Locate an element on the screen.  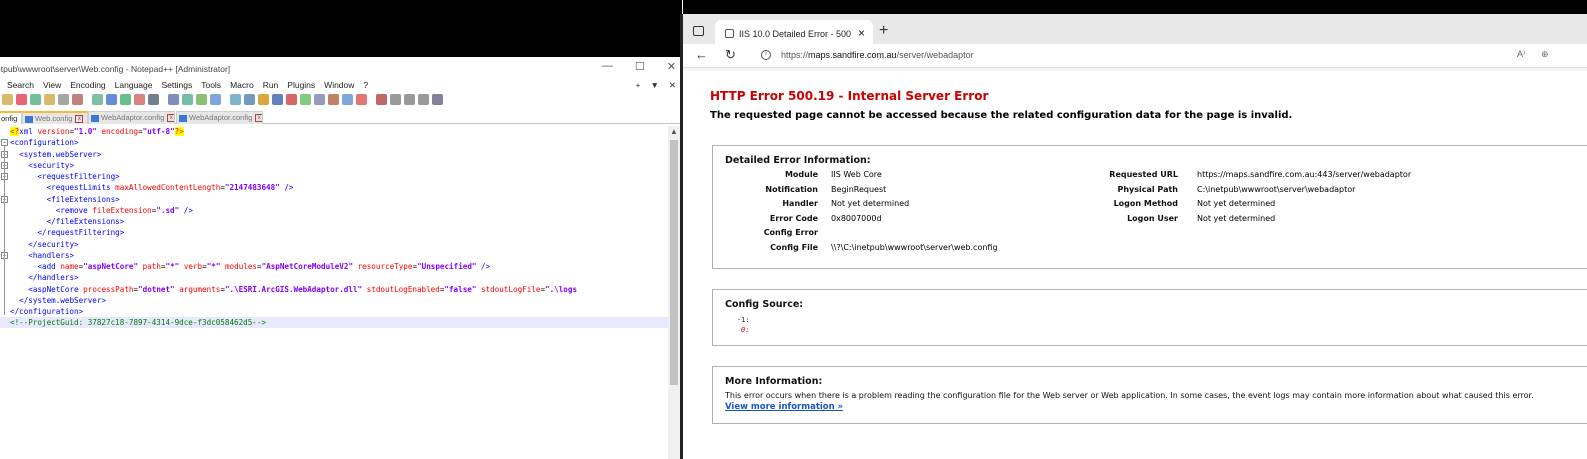
menu-language: Language is located at coordinates (134, 85).